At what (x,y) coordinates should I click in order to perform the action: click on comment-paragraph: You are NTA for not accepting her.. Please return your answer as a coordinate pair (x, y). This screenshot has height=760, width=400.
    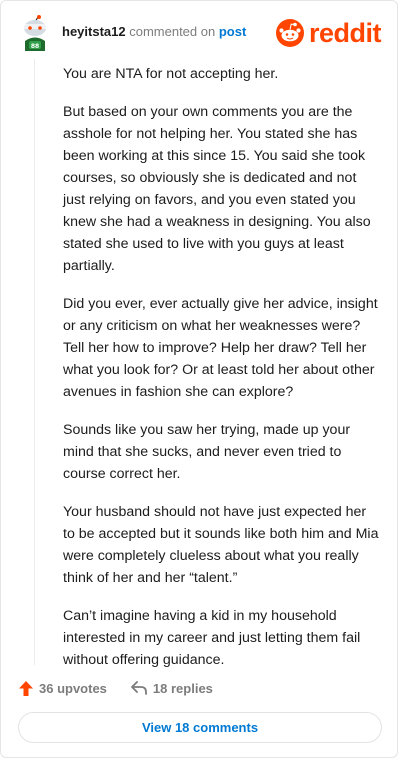
    Looking at the image, I should click on (171, 74).